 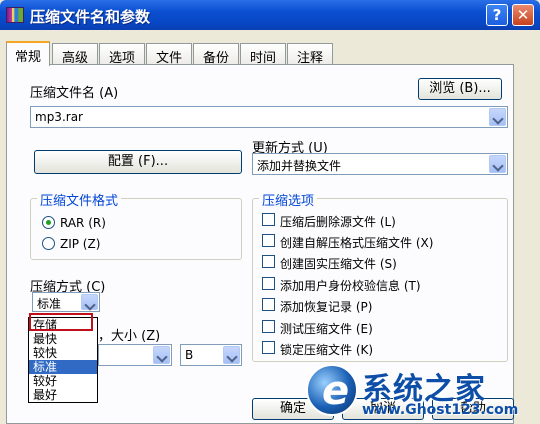 I want to click on delete-source-checkbox, so click(x=268, y=219).